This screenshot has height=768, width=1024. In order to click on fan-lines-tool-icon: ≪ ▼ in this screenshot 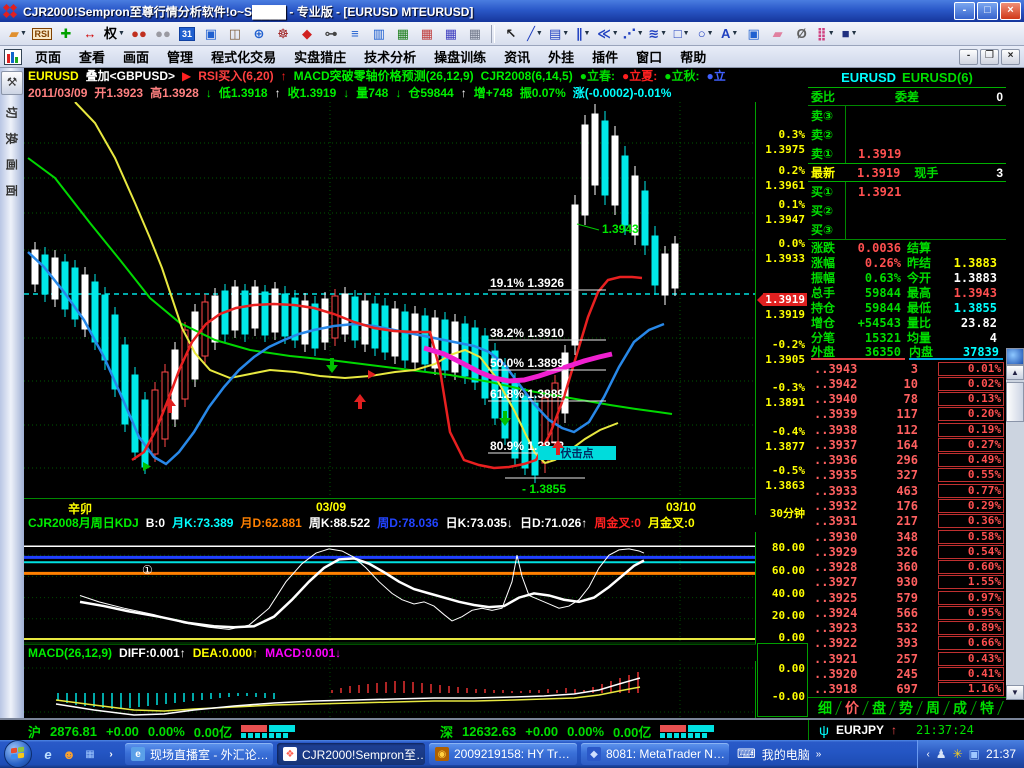, I will do `click(608, 34)`.